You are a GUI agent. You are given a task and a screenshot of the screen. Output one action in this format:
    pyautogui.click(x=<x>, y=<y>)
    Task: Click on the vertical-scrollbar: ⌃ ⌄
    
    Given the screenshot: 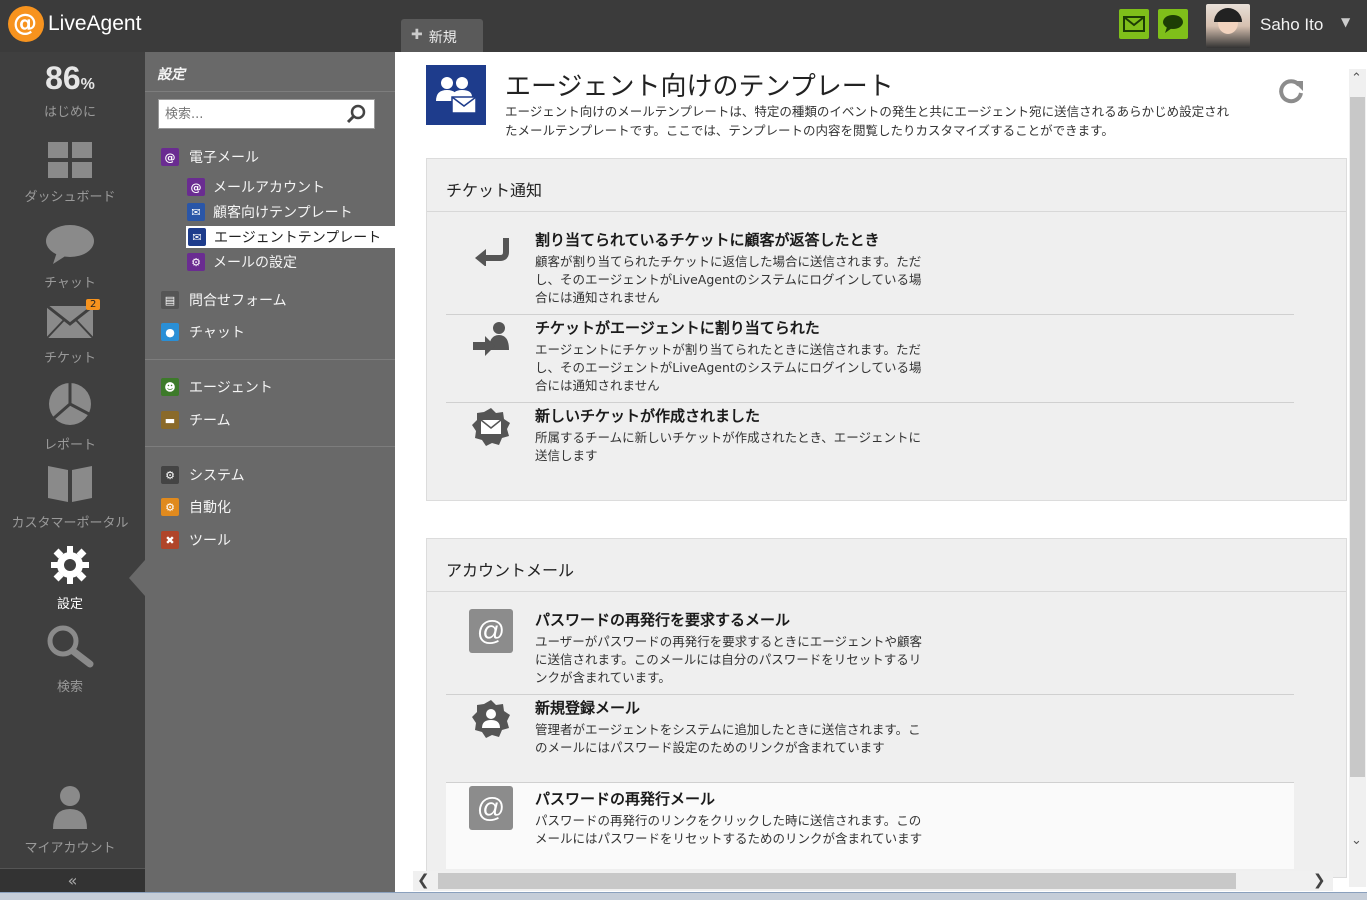 What is the action you would take?
    pyautogui.click(x=1357, y=478)
    